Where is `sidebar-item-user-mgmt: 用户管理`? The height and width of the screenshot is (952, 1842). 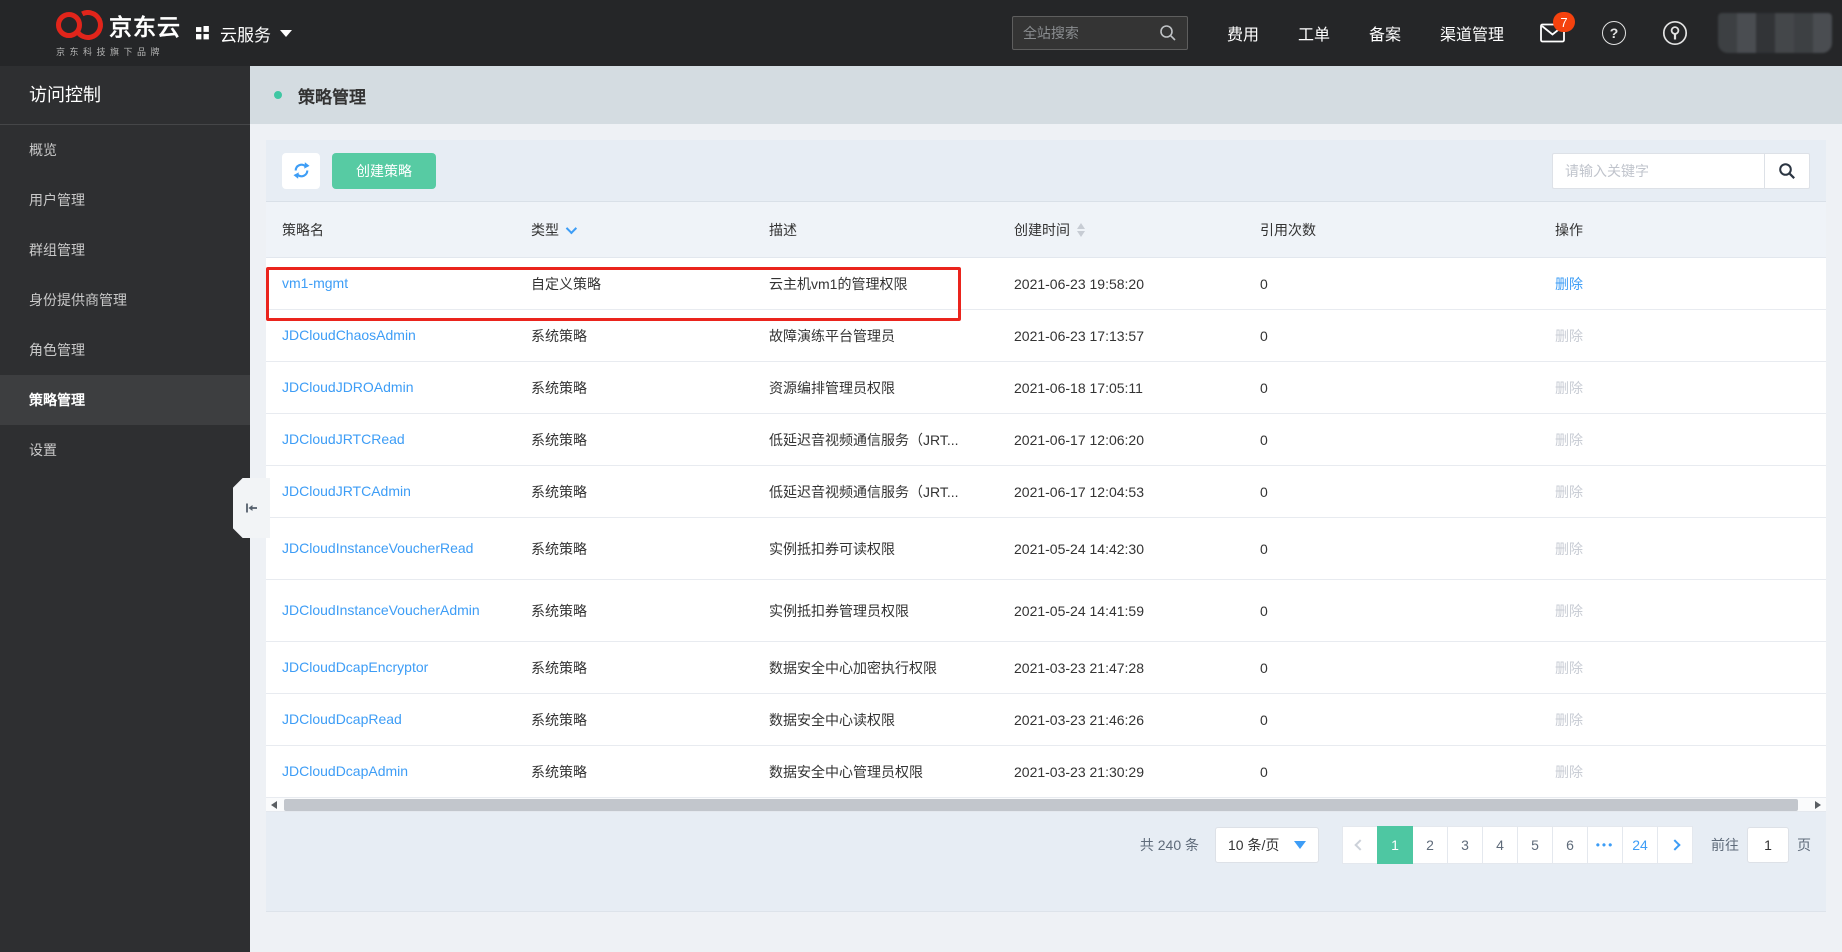 sidebar-item-user-mgmt: 用户管理 is located at coordinates (125, 200).